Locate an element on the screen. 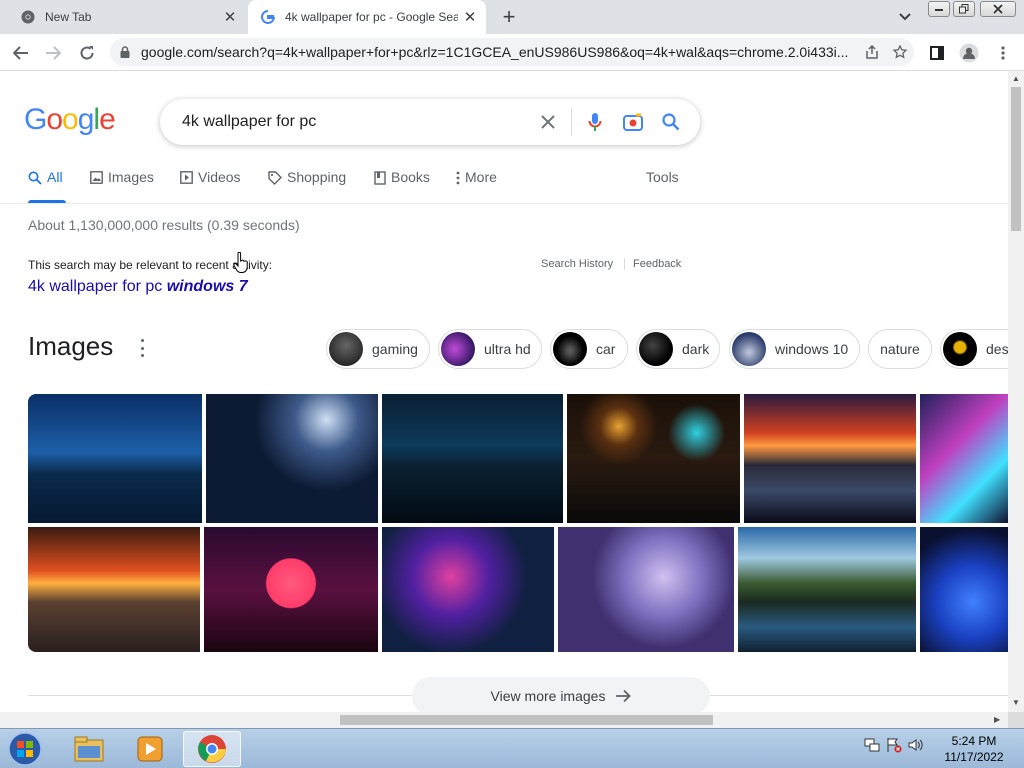 The width and height of the screenshot is (1024, 768). side-panel-icon is located at coordinates (937, 53).